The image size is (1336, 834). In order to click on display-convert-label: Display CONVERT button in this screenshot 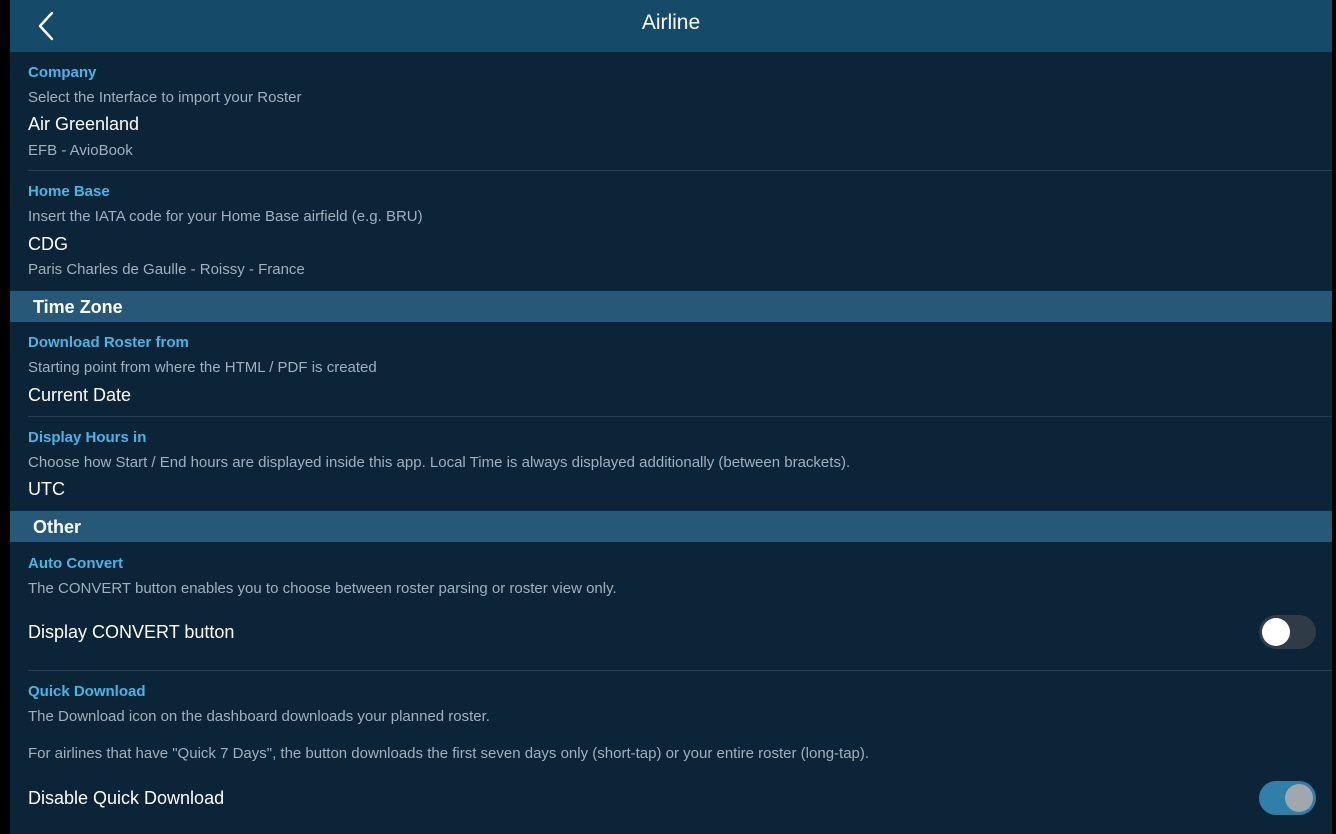, I will do `click(131, 632)`.